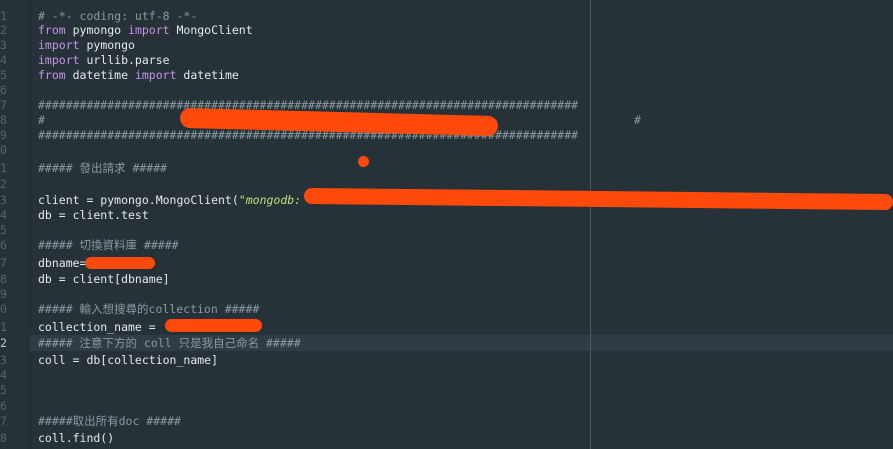 Image resolution: width=893 pixels, height=449 pixels. I want to click on code-line-21: collection_name =, so click(100, 327).